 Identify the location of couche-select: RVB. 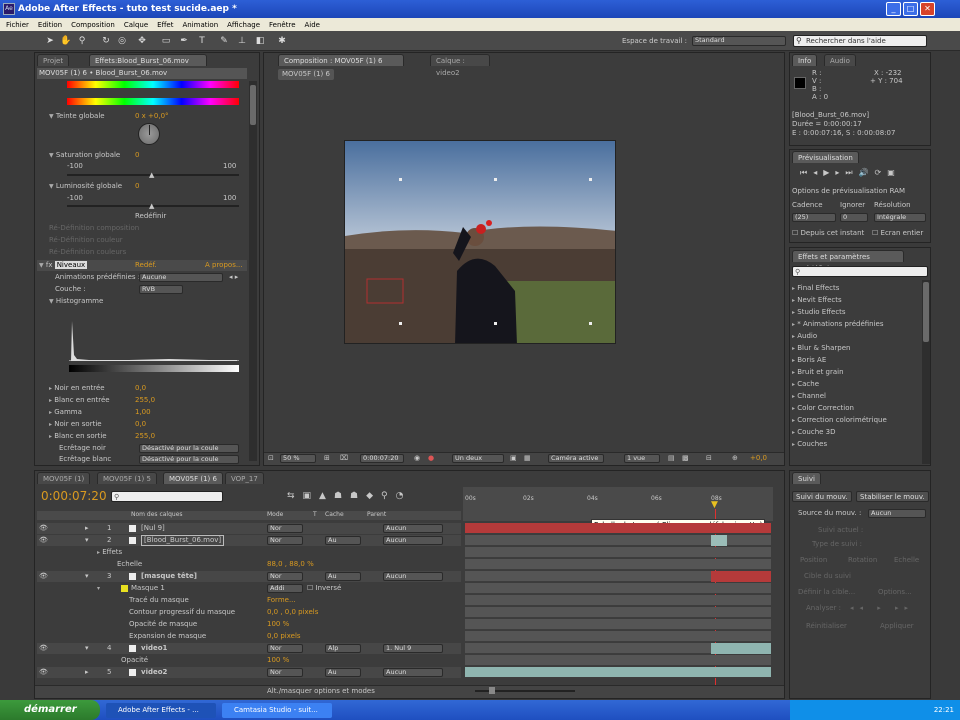
(161, 289).